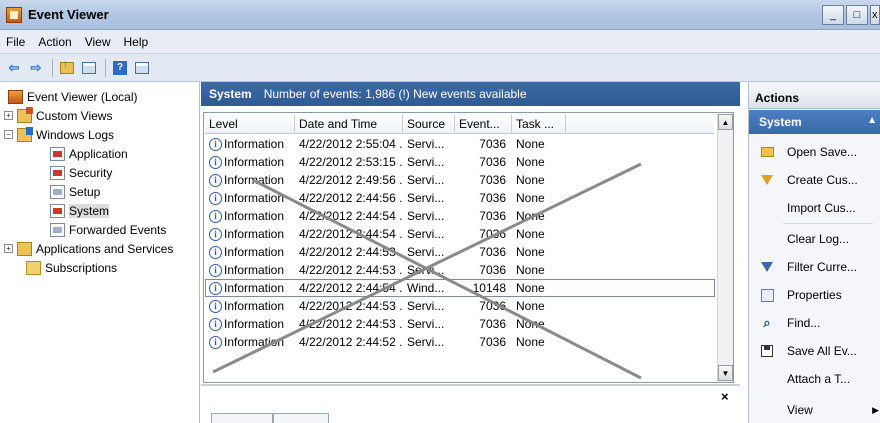  Describe the element at coordinates (875, 15) in the screenshot. I see `close-button: x` at that location.